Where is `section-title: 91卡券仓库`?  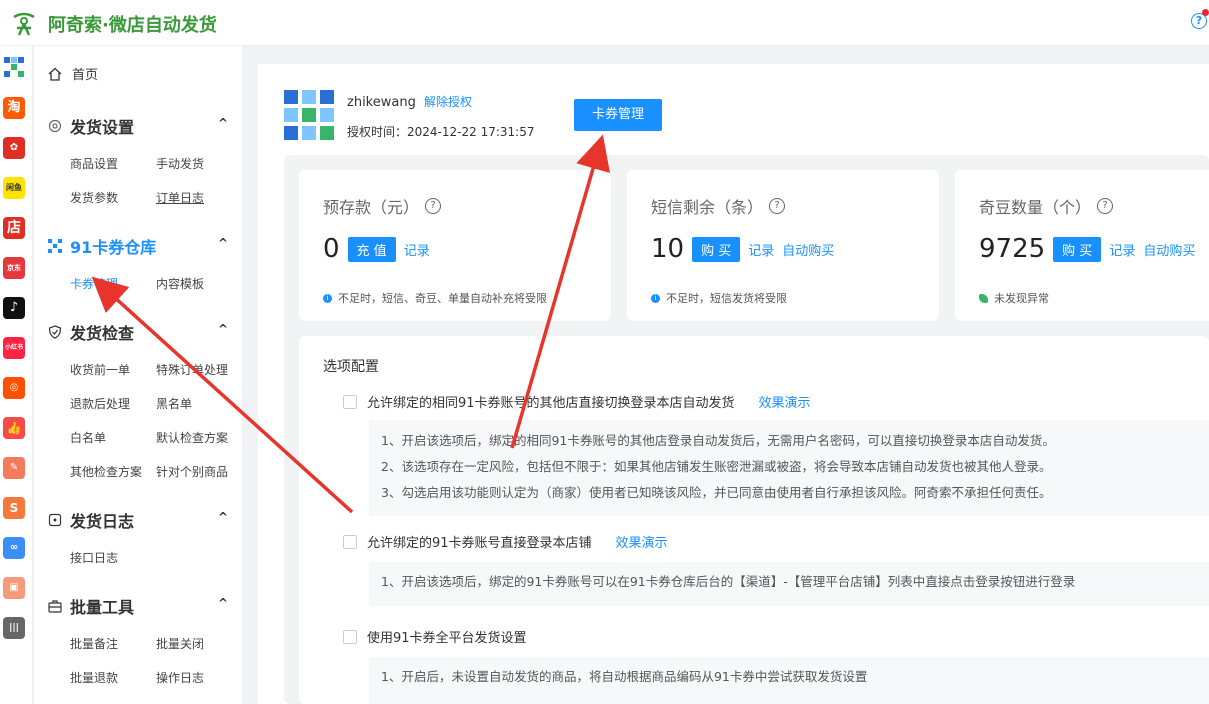
section-title: 91卡券仓库 is located at coordinates (113, 247).